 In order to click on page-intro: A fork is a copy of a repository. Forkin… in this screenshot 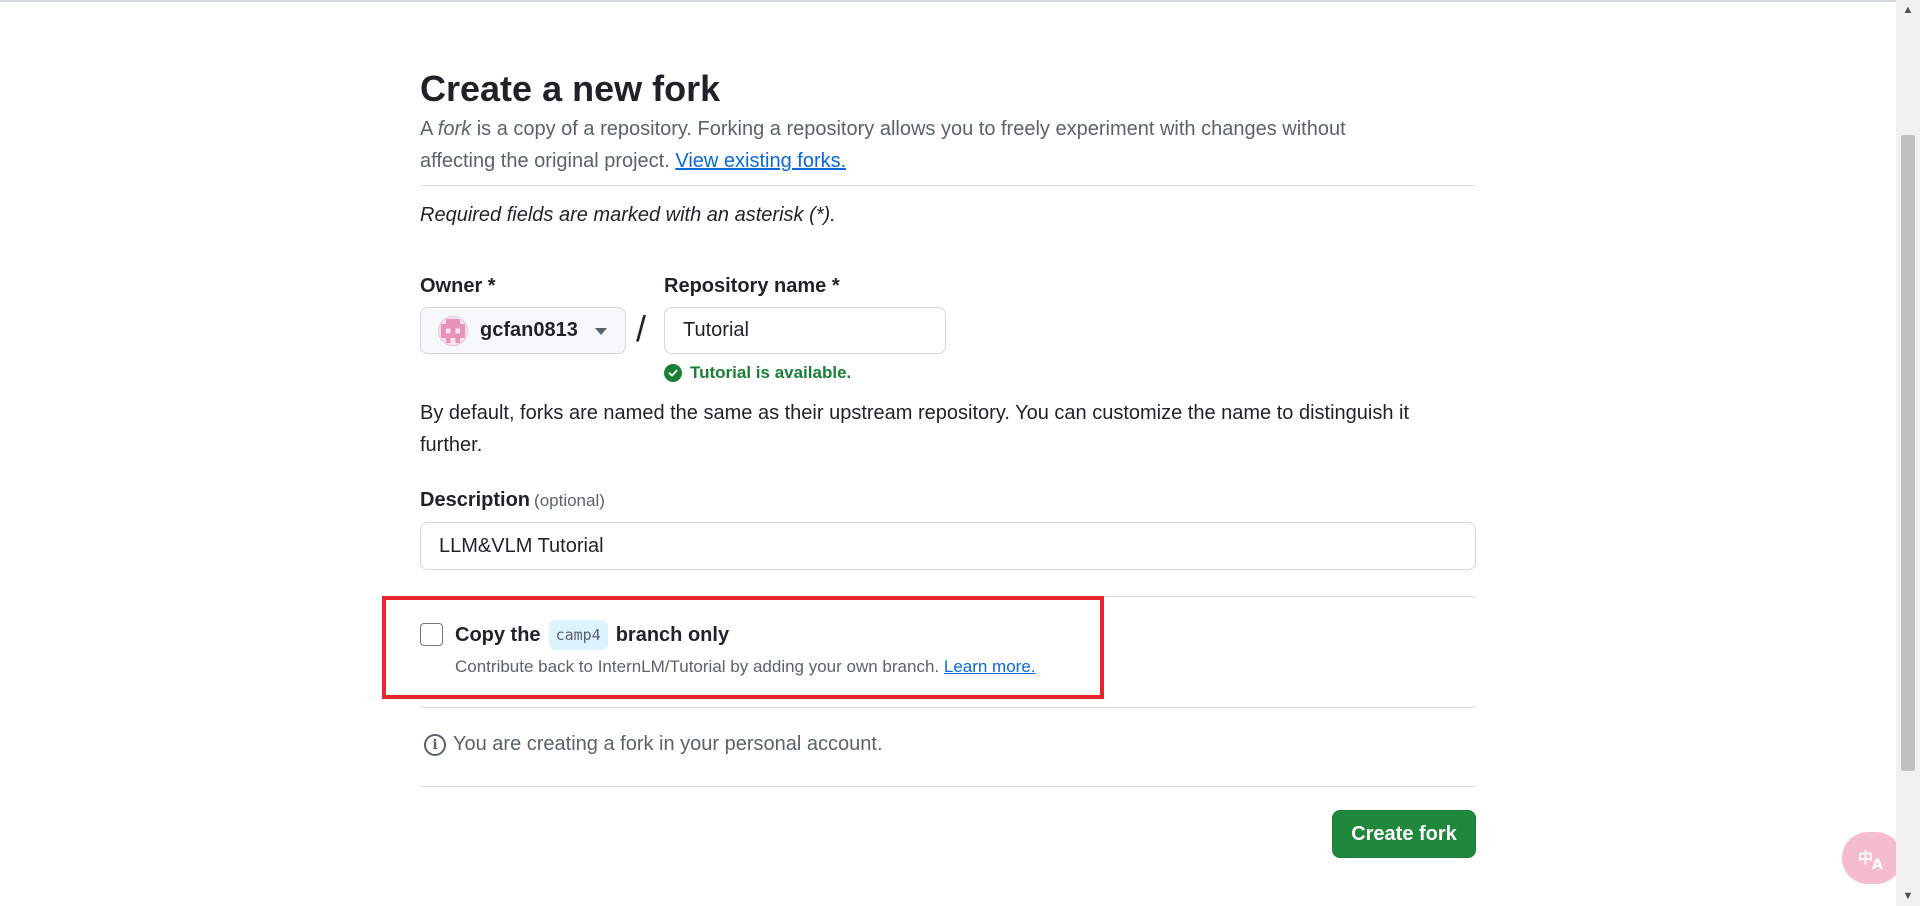, I will do `click(920, 145)`.